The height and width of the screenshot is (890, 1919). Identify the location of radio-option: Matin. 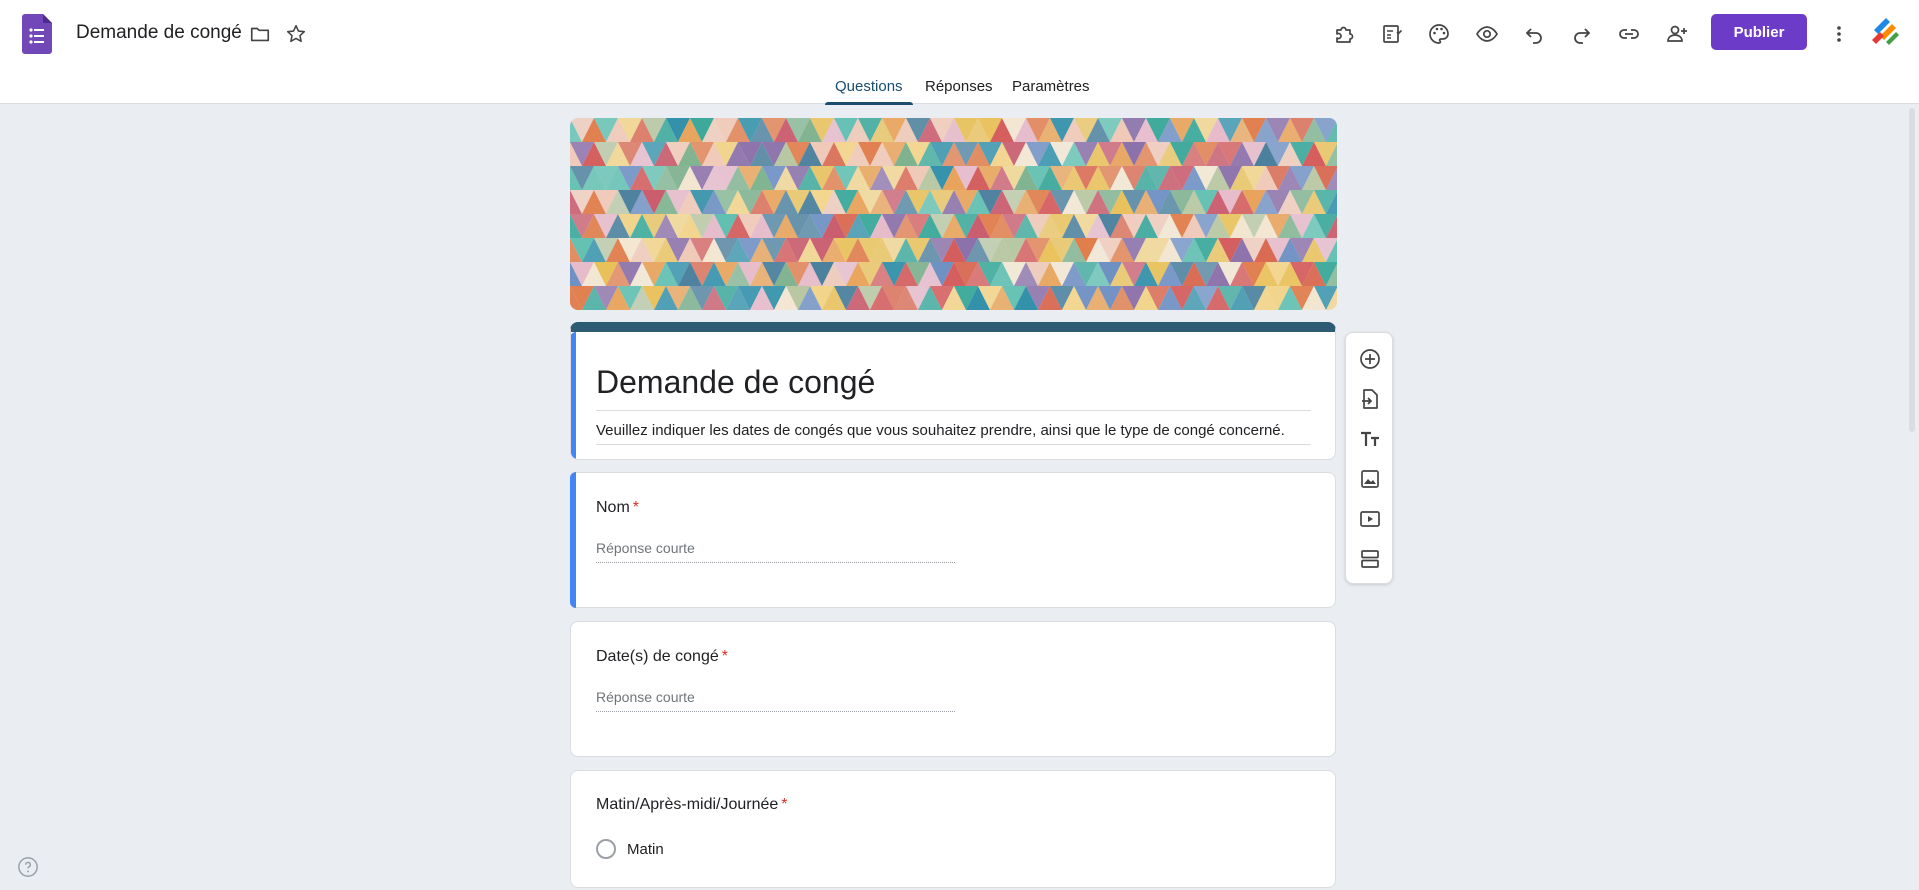
(630, 849).